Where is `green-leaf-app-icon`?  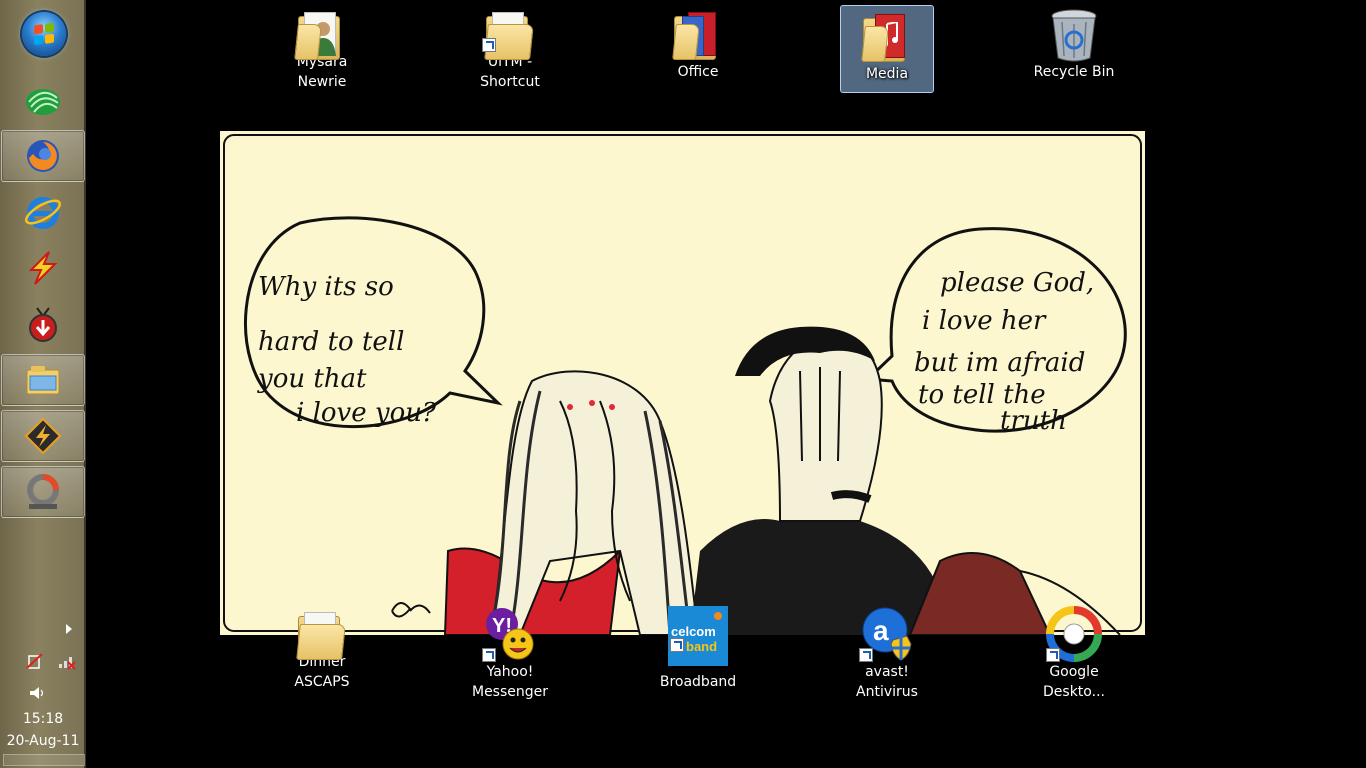
green-leaf-app-icon is located at coordinates (43, 102).